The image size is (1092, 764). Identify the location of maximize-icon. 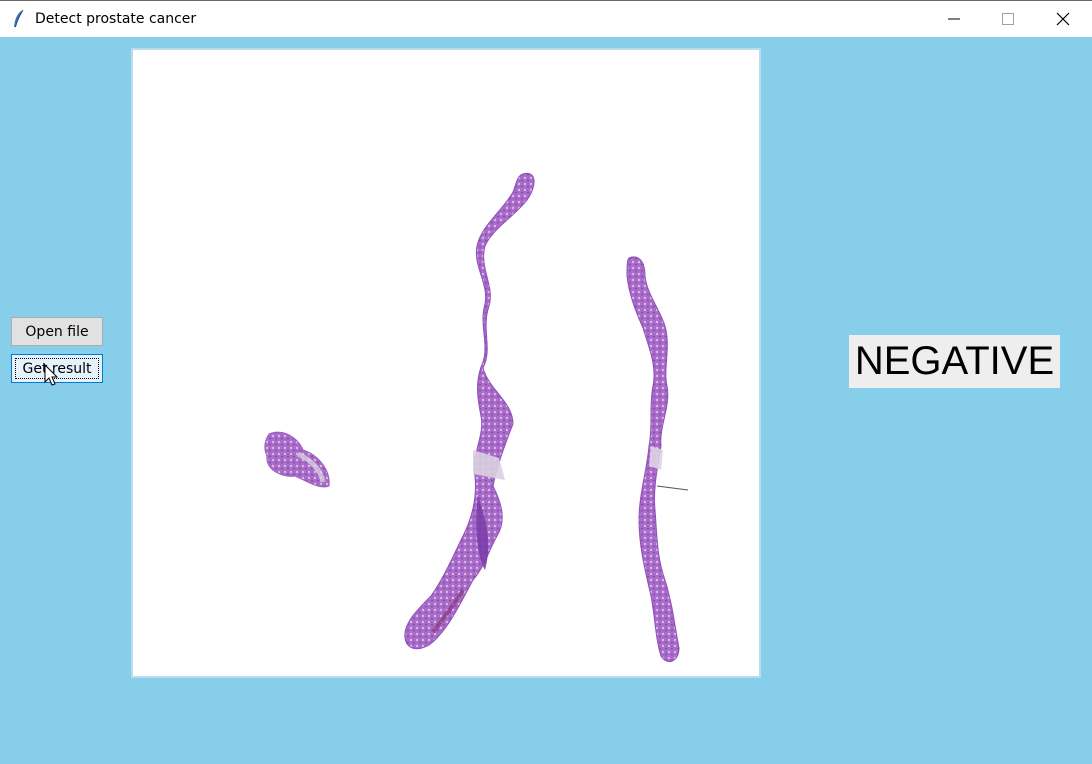
(1008, 19).